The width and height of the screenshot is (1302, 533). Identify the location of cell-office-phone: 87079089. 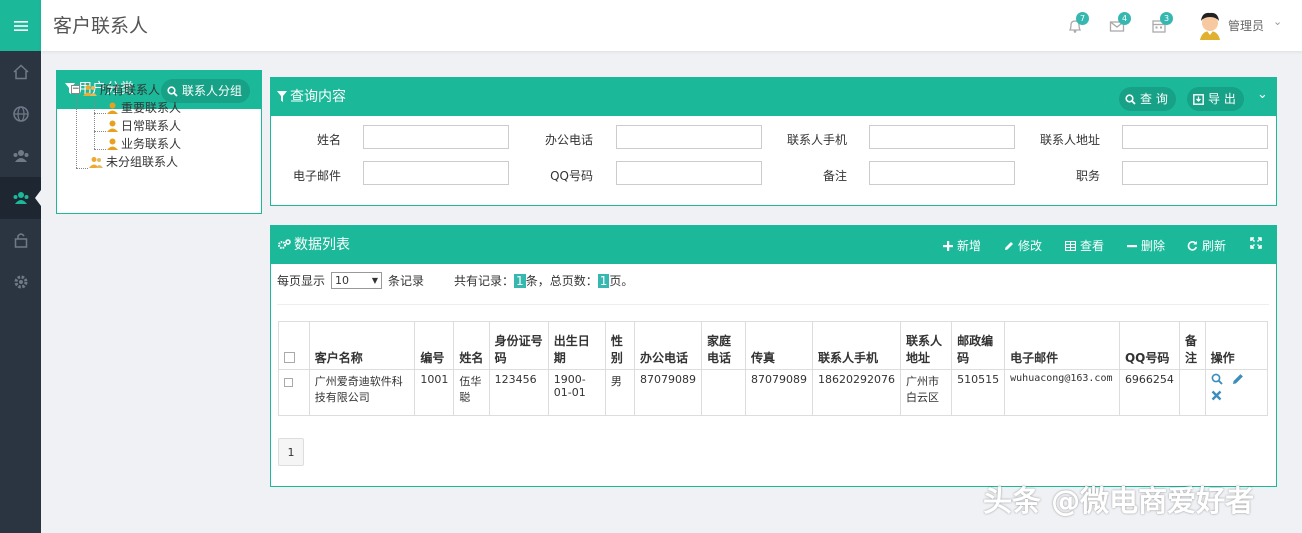
(667, 392).